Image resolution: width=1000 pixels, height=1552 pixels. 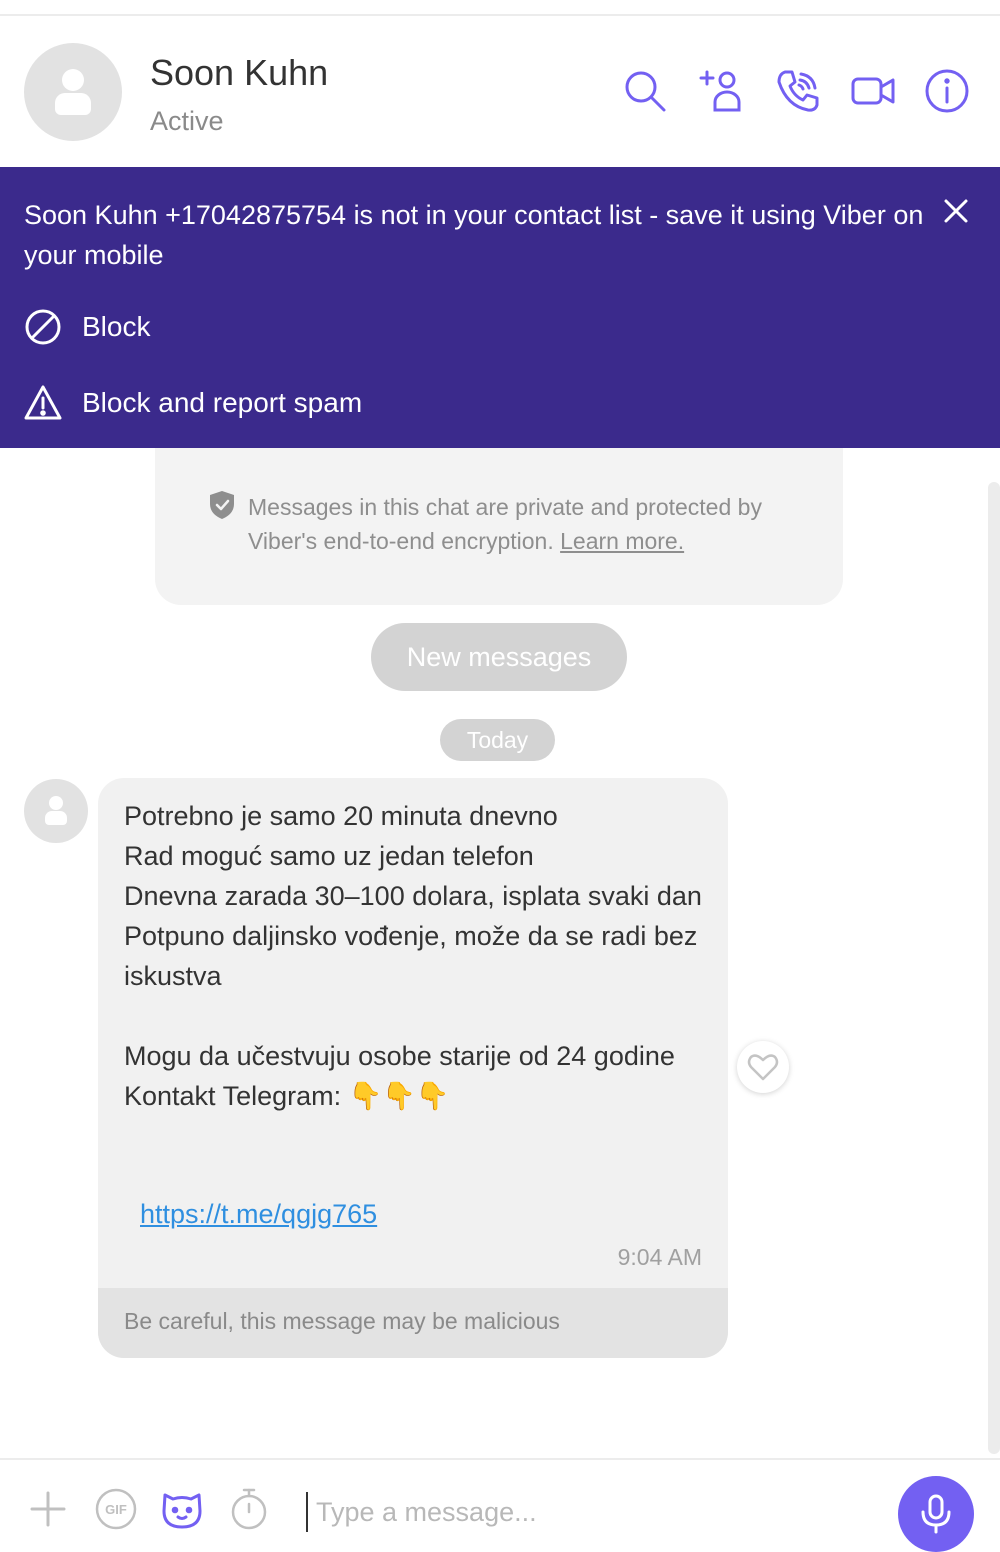 What do you see at coordinates (258, 1214) in the screenshot?
I see `telegram-link: https://t.me/qgjg765` at bounding box center [258, 1214].